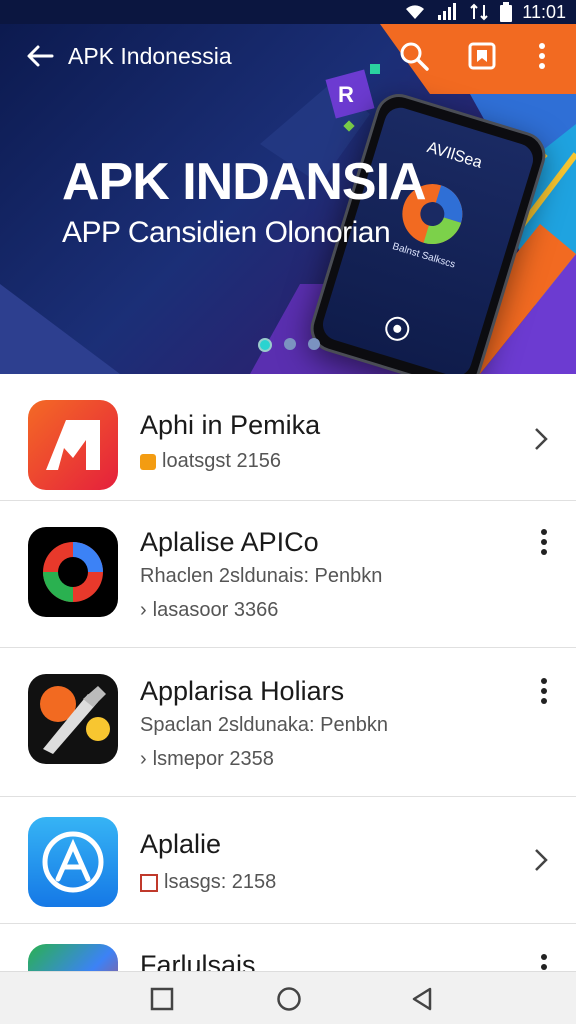 Image resolution: width=576 pixels, height=1024 pixels. I want to click on app-meta-text: lsmepor 2358, so click(213, 759).